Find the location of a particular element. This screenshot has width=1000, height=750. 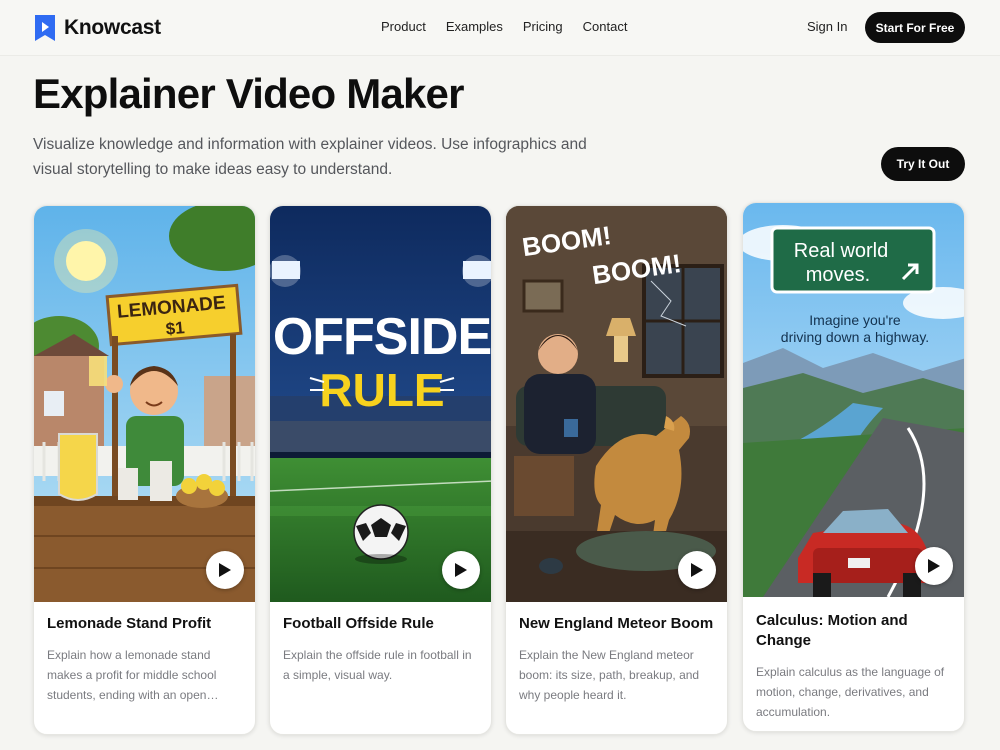

nav-link-examples: Examples is located at coordinates (474, 26).